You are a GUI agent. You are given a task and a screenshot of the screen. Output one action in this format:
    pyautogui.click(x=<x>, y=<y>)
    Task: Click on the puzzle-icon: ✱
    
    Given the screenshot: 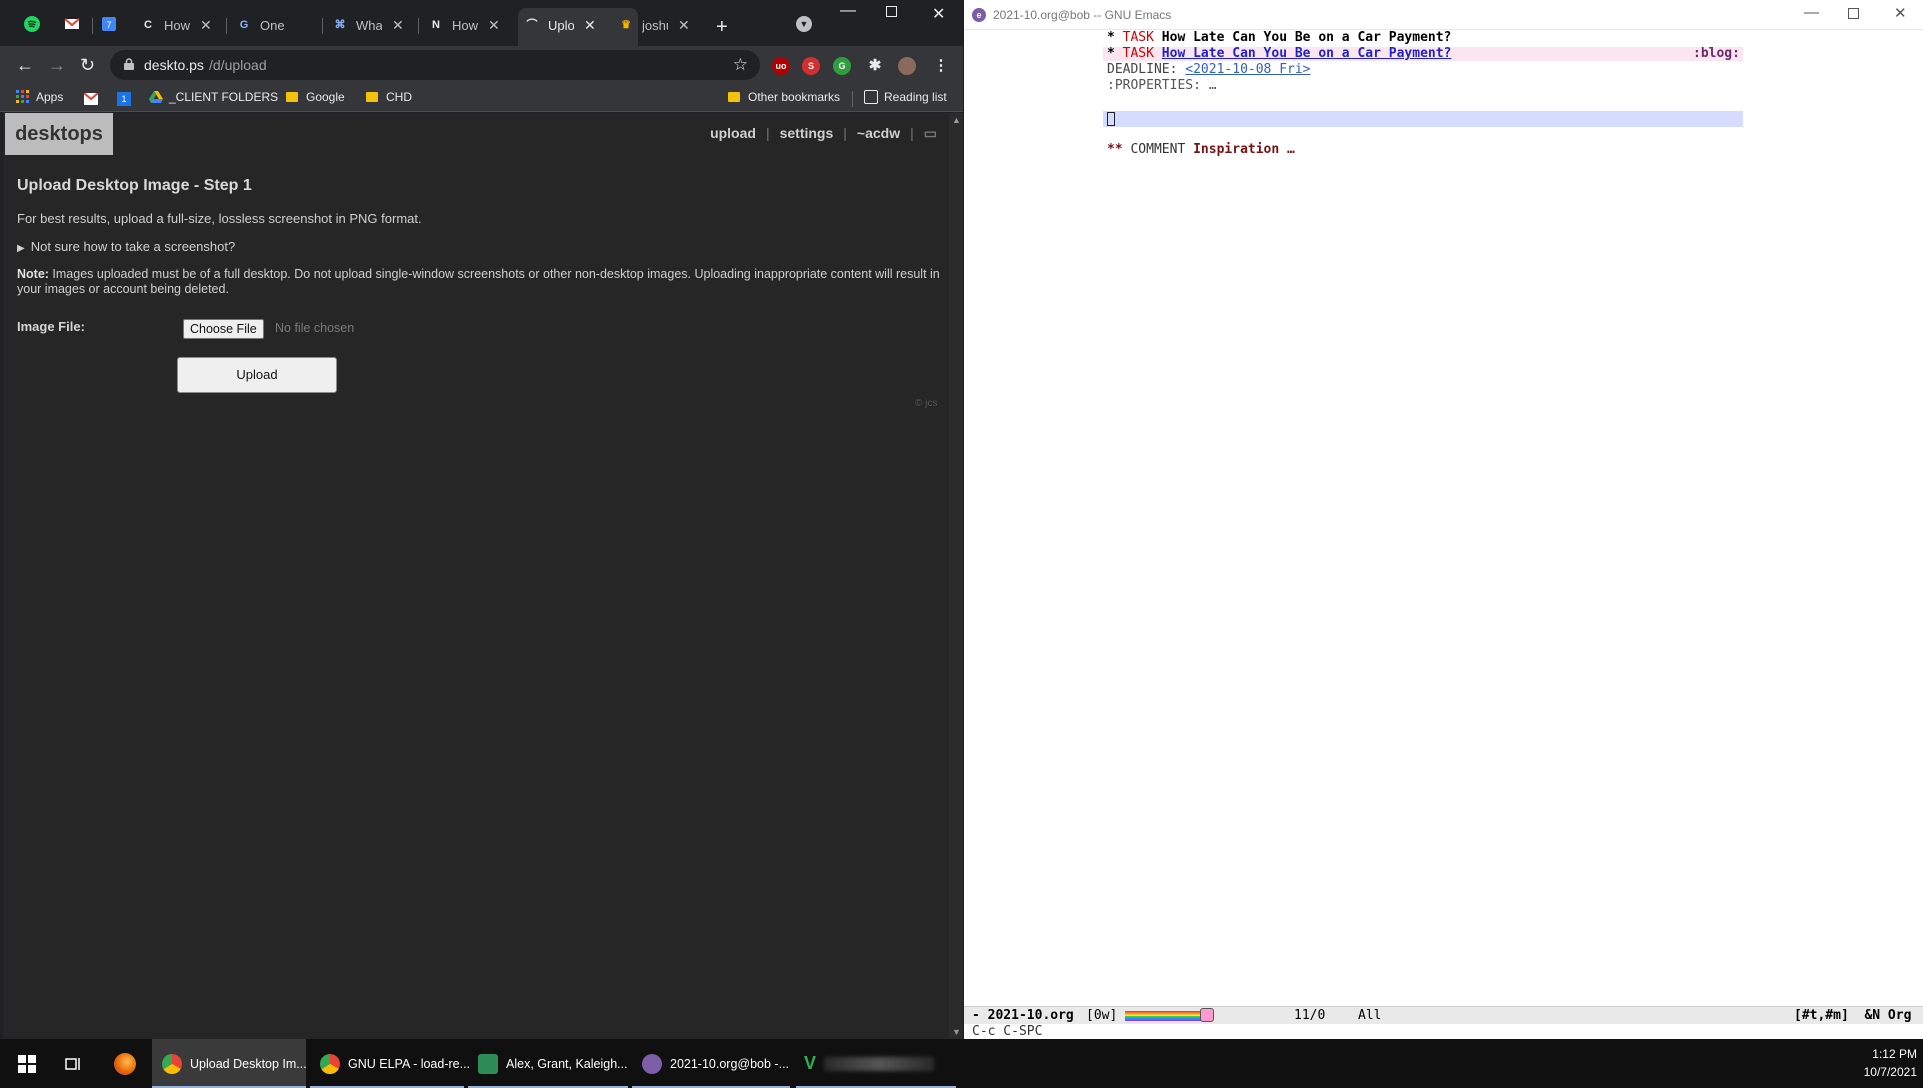 What is the action you would take?
    pyautogui.click(x=875, y=66)
    